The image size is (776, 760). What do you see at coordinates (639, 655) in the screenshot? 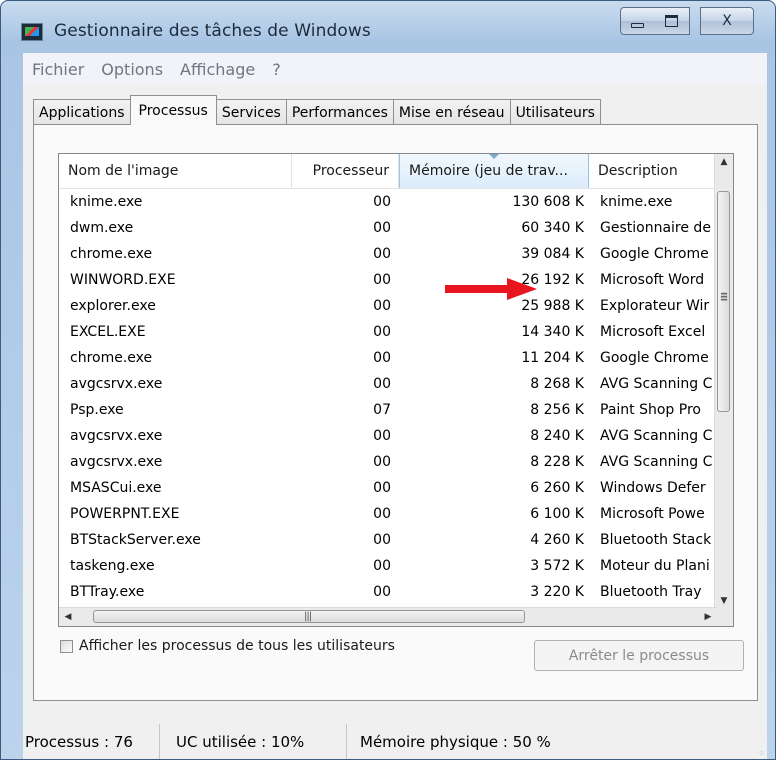
I see `end-process-button: Arrêter le processus` at bounding box center [639, 655].